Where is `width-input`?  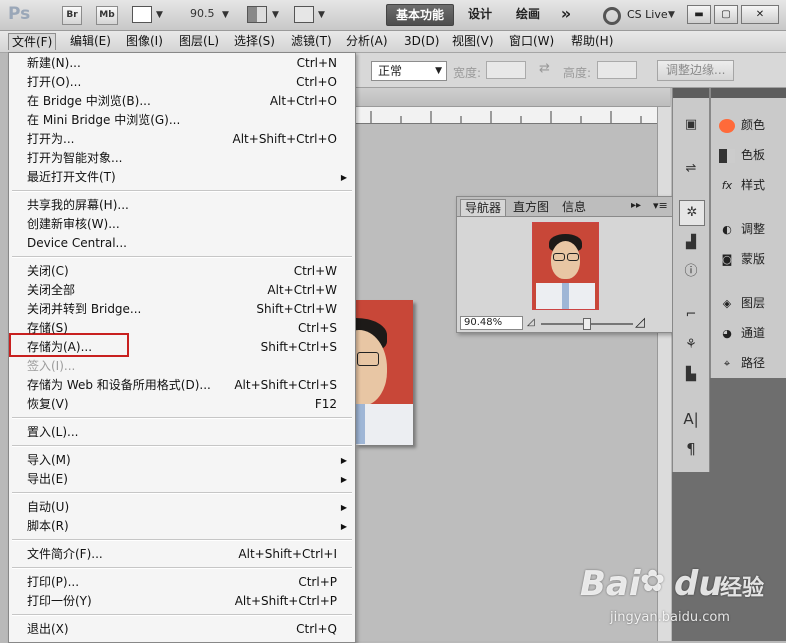 width-input is located at coordinates (506, 70).